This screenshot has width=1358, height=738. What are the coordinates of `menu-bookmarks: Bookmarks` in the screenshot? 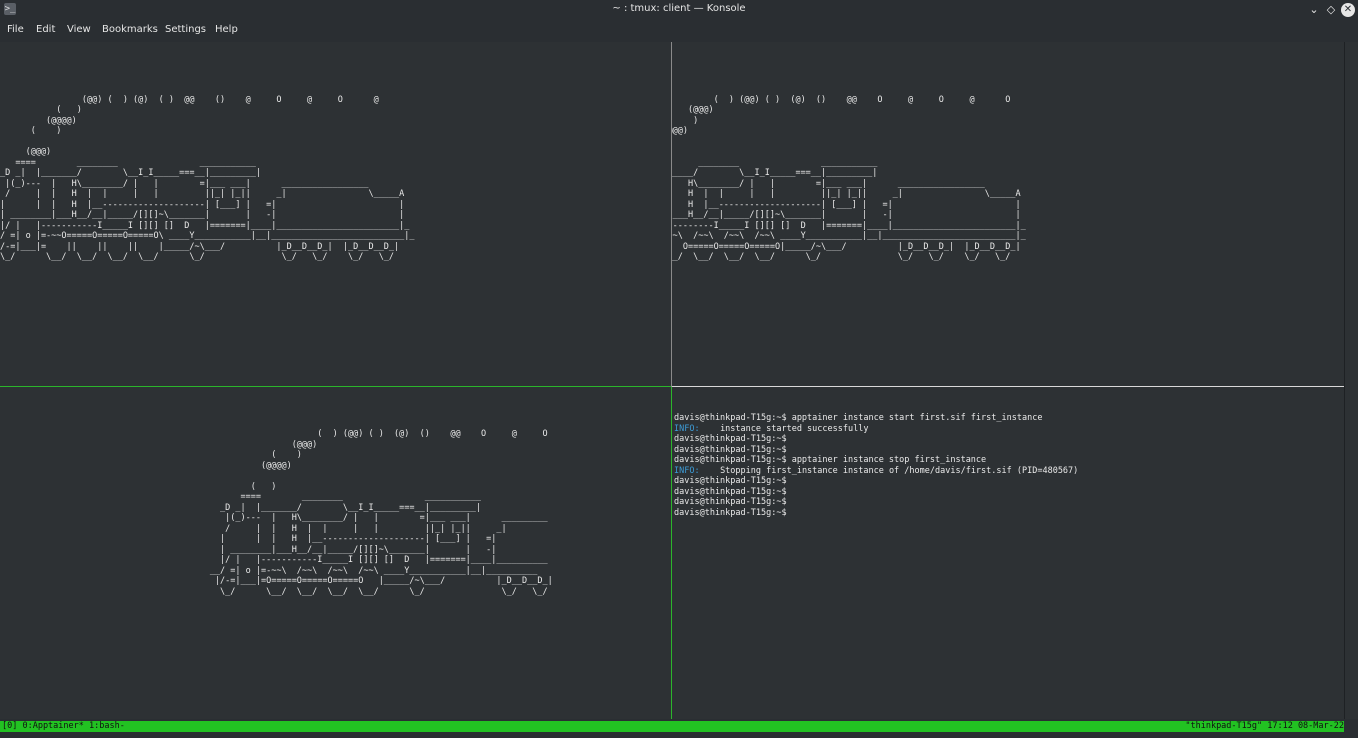 It's located at (130, 29).